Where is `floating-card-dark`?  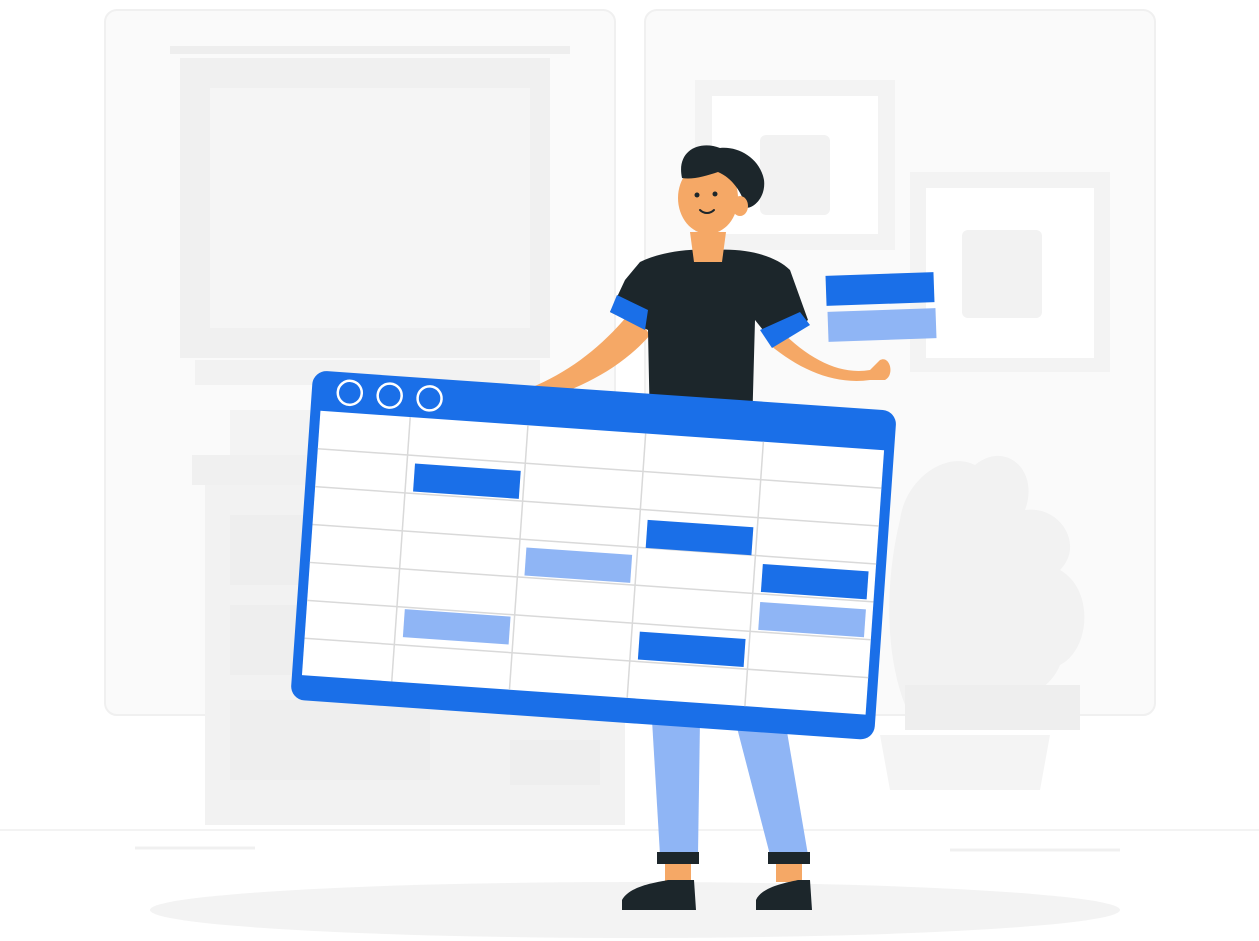
floating-card-dark is located at coordinates (880, 289).